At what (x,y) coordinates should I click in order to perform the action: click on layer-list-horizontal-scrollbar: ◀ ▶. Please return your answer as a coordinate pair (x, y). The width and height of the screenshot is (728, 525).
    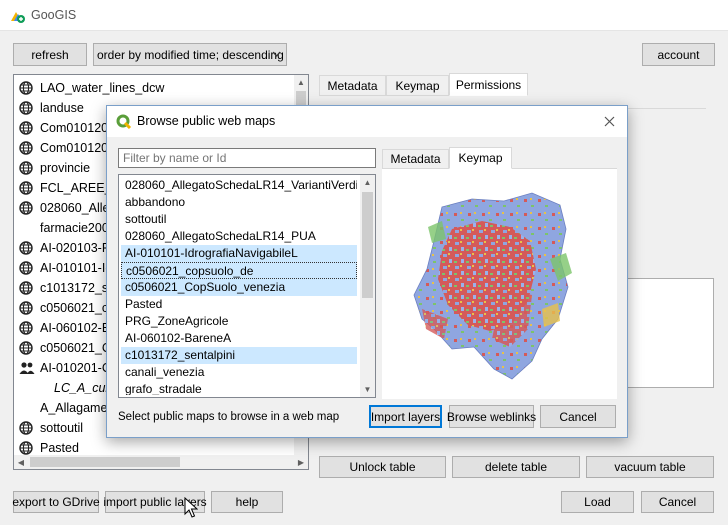
    Looking at the image, I should click on (161, 462).